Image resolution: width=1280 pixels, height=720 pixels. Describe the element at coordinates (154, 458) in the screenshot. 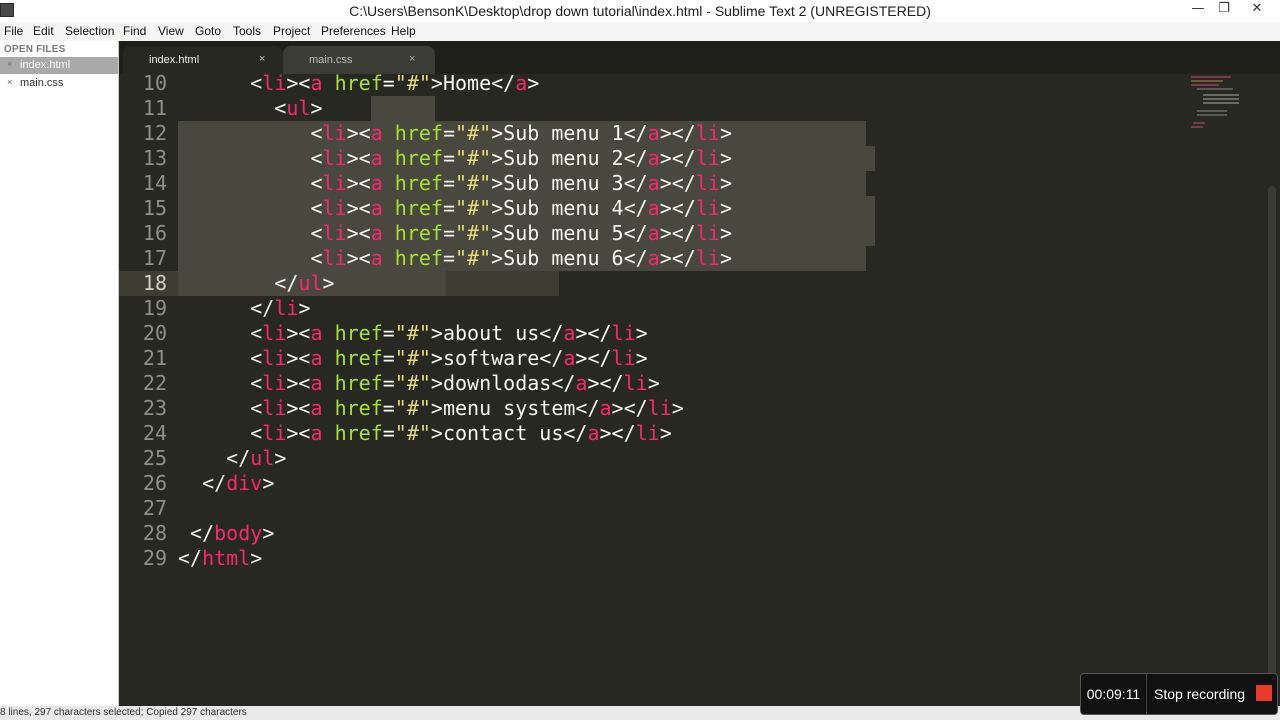

I see `line-number: 25` at that location.